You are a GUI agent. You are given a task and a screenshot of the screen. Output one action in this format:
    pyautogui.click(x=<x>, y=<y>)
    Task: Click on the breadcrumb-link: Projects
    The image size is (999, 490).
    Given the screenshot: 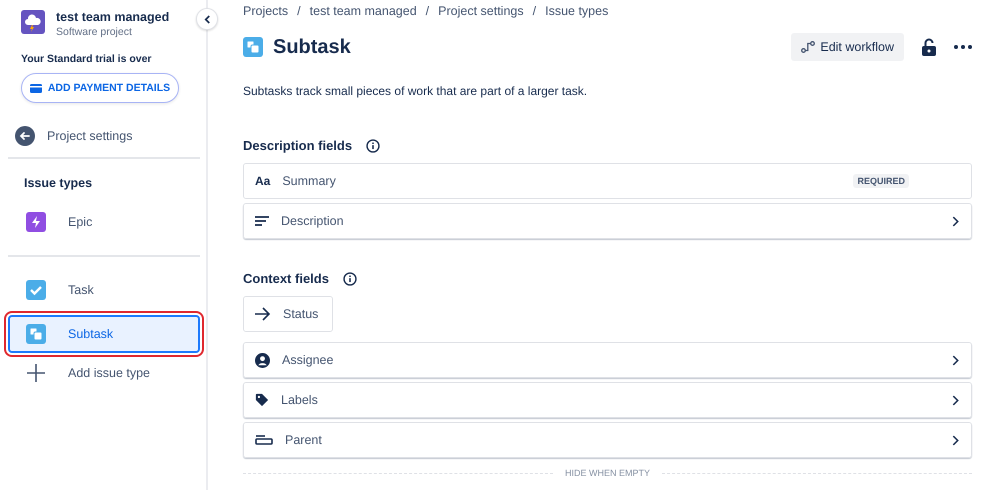 What is the action you would take?
    pyautogui.click(x=265, y=11)
    